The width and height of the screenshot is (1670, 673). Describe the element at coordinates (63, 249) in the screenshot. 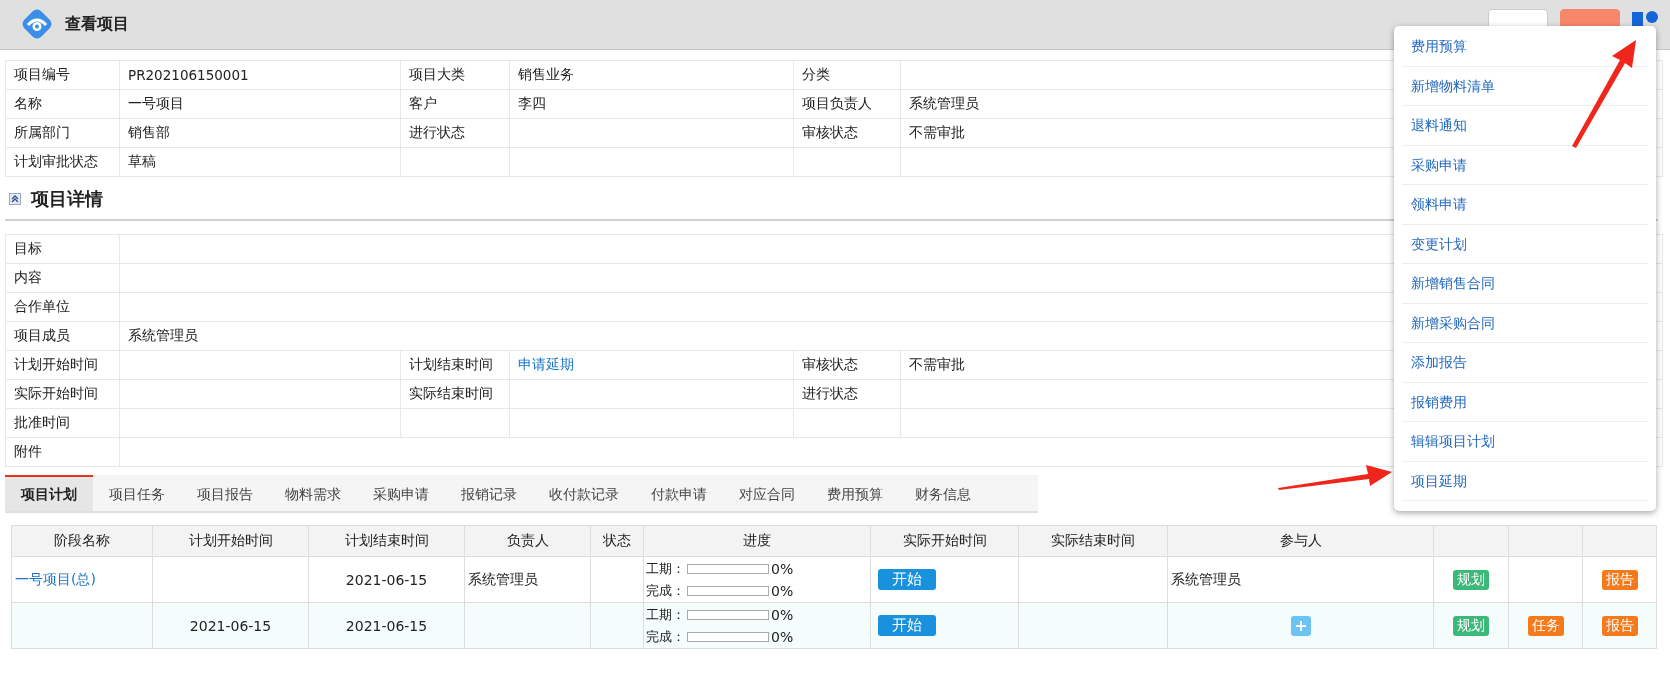

I see `field-label: 目标` at that location.